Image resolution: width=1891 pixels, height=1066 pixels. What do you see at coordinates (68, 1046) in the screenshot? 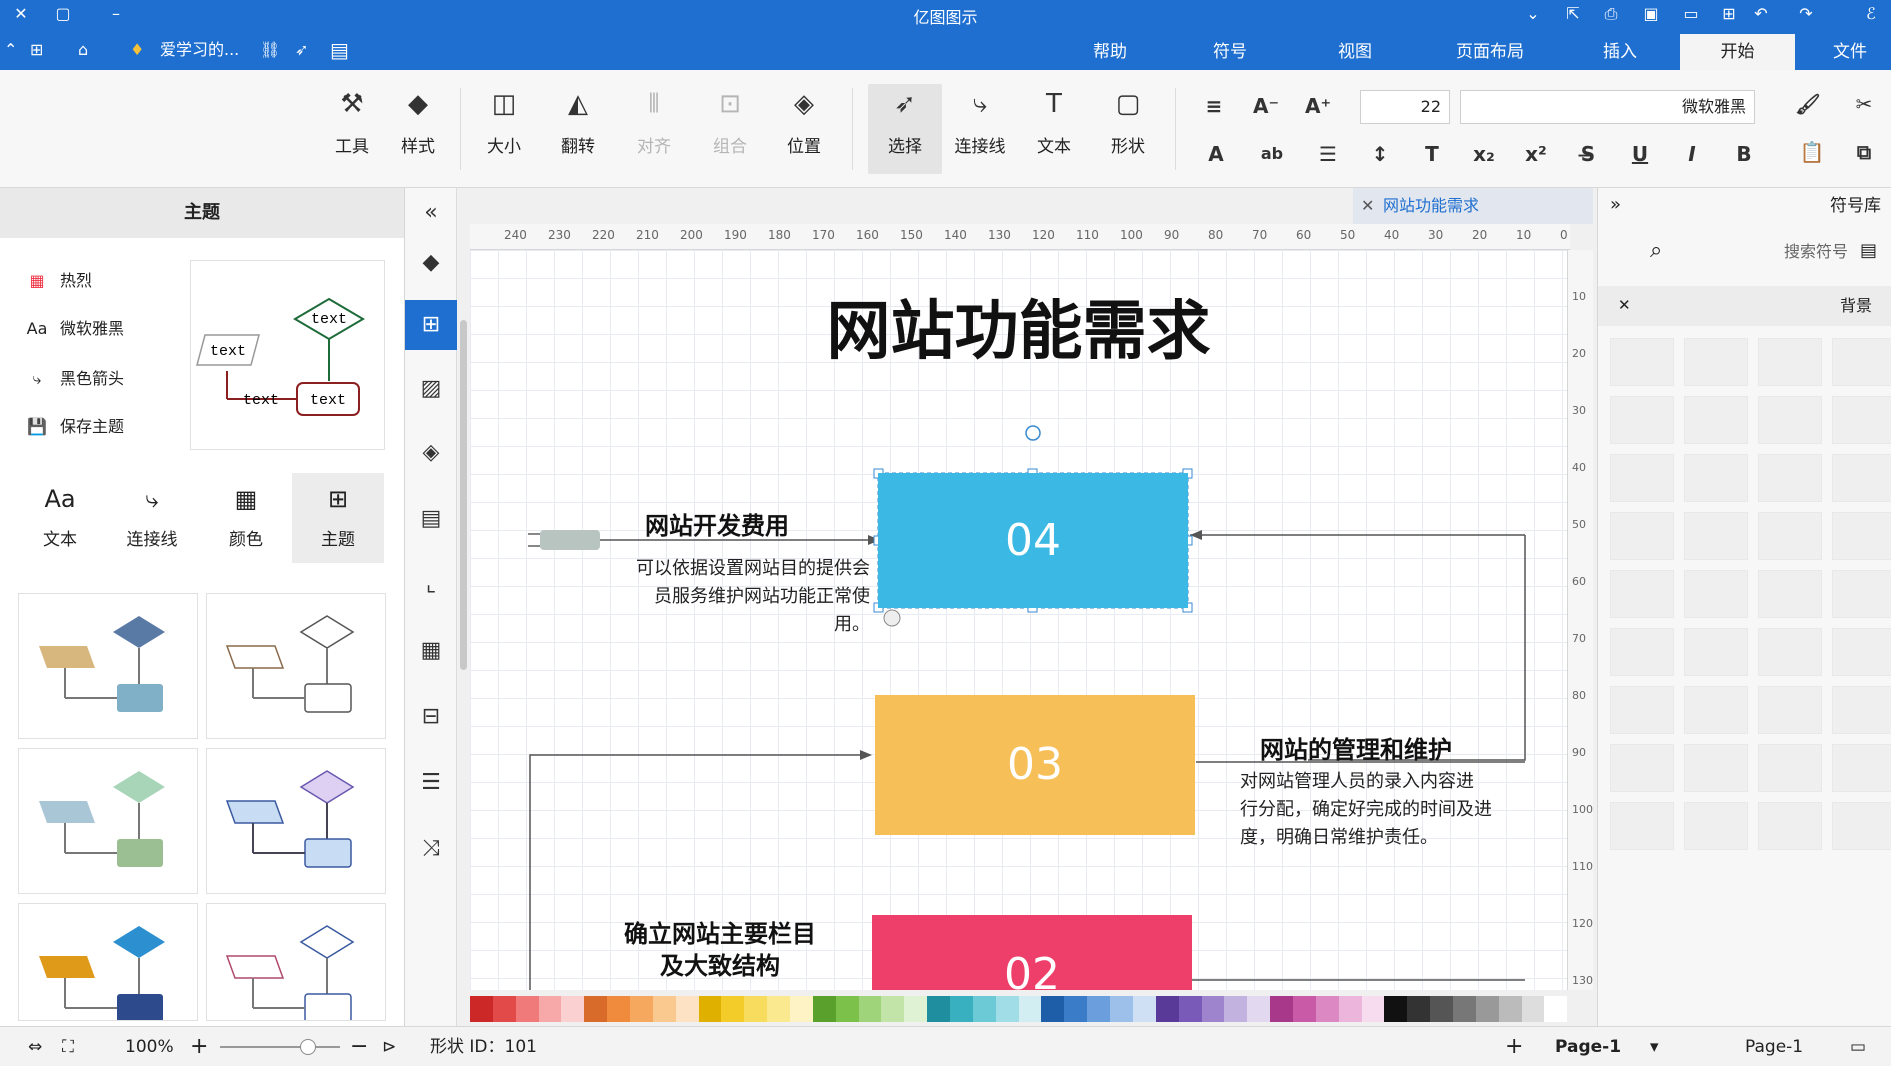
I see `fit-page-icon: ⛶` at bounding box center [68, 1046].